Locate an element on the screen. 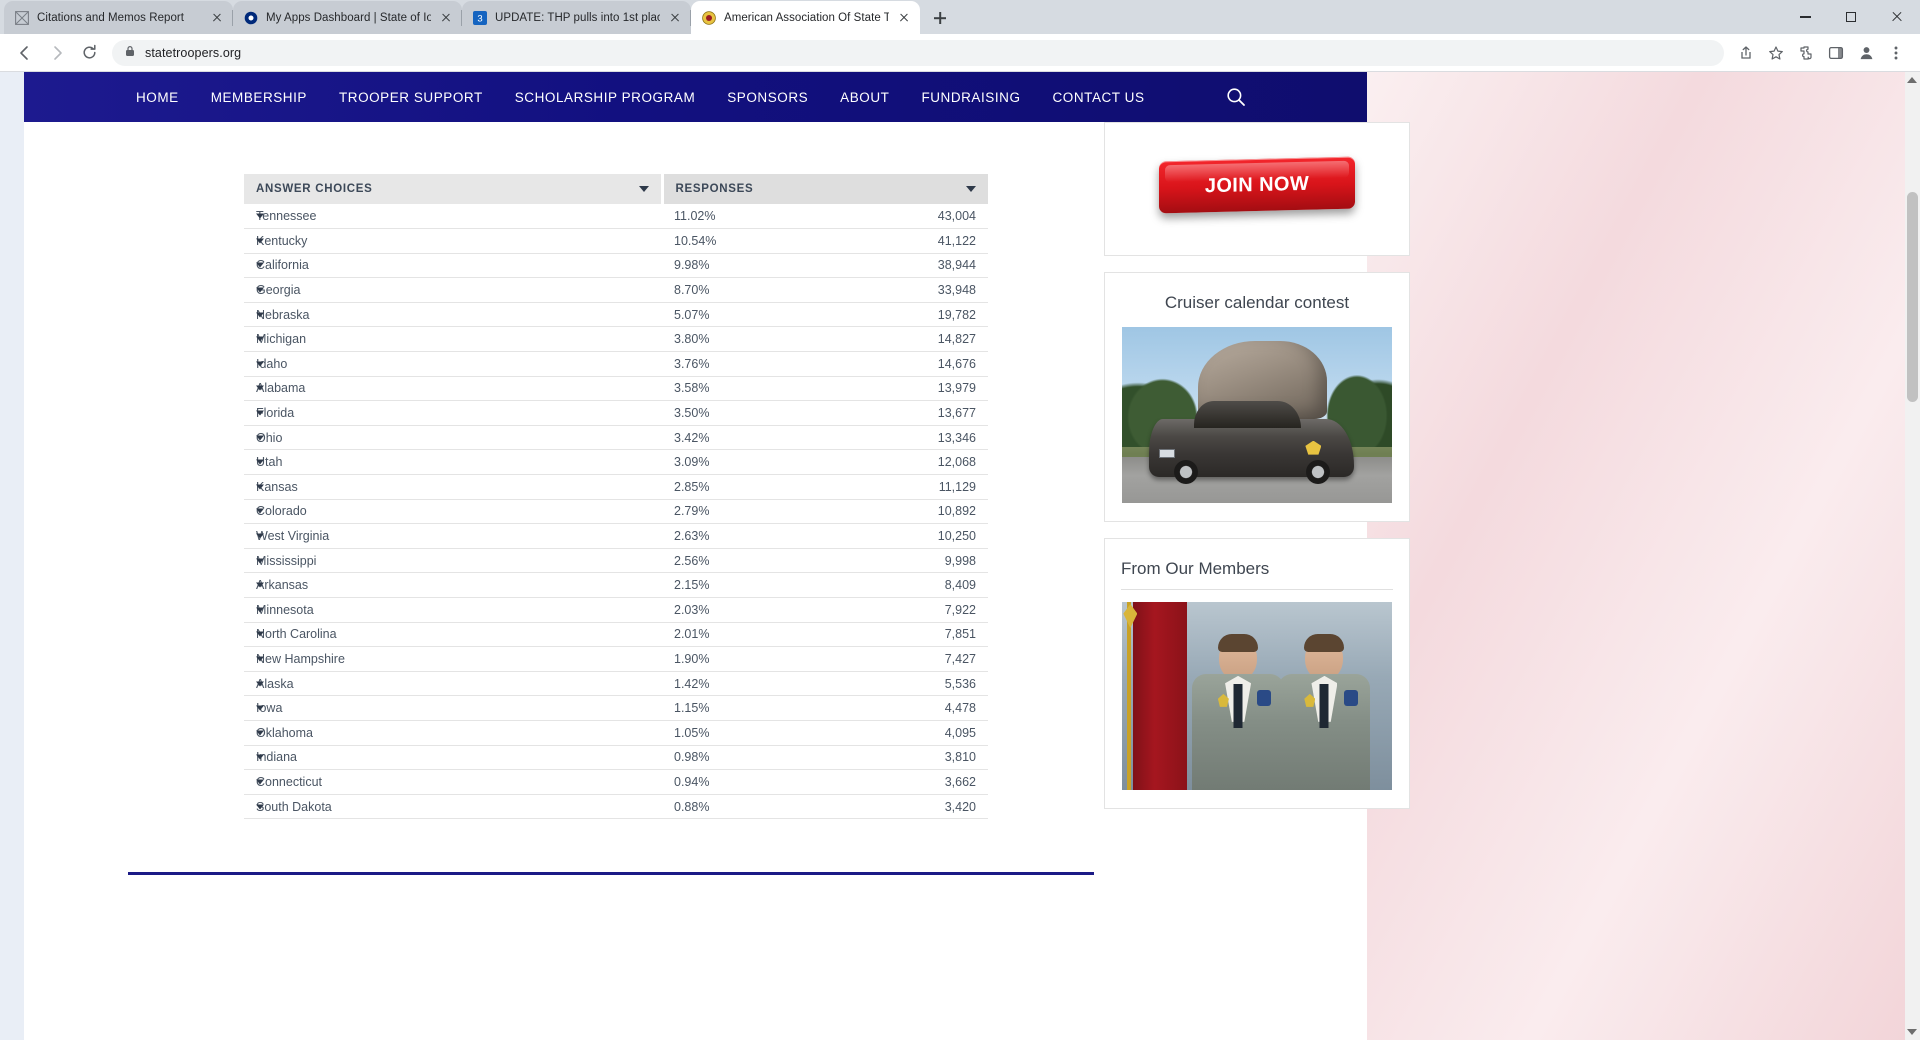 The height and width of the screenshot is (1040, 1920). table-row: Ohio 3.42% 13,346 is located at coordinates (616, 438).